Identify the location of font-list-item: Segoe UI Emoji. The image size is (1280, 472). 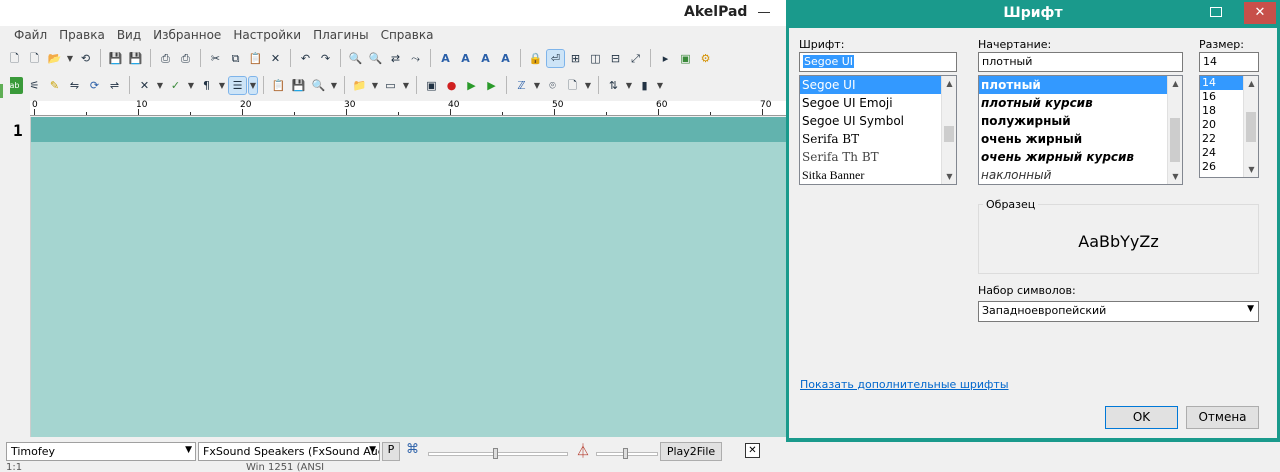
(878, 103).